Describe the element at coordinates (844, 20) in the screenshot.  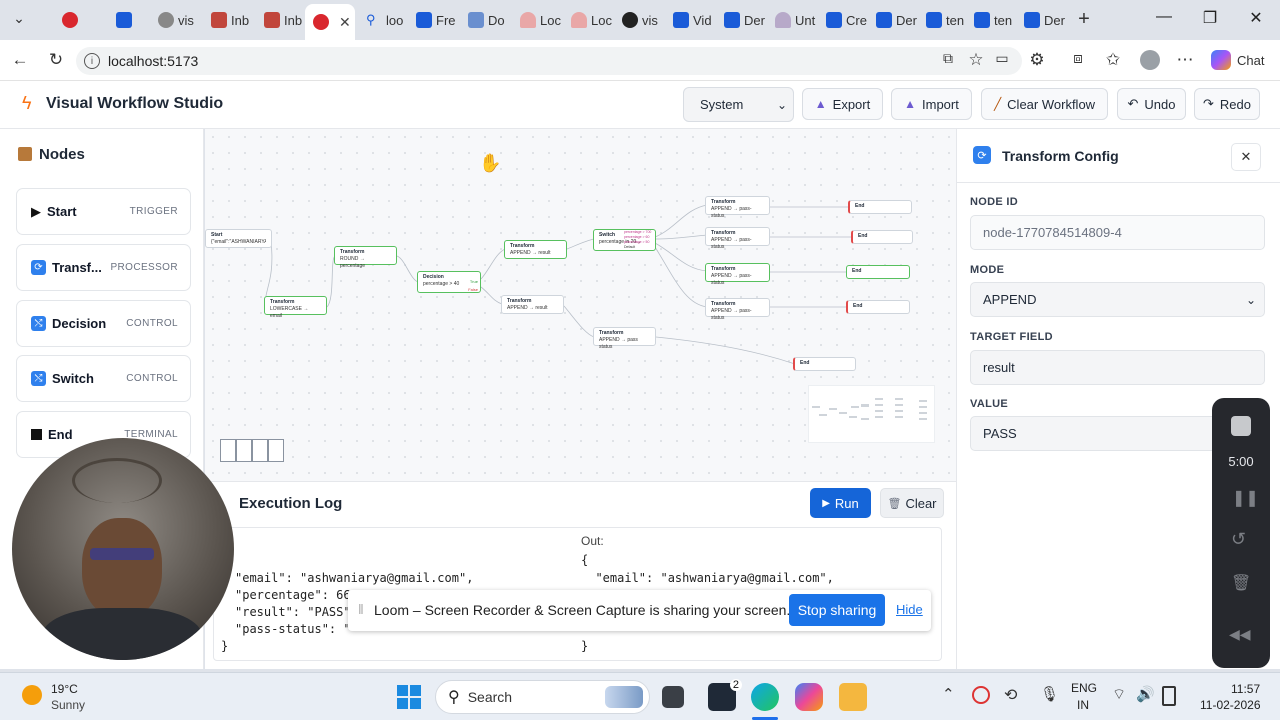
I see `tab-item: Cre` at that location.